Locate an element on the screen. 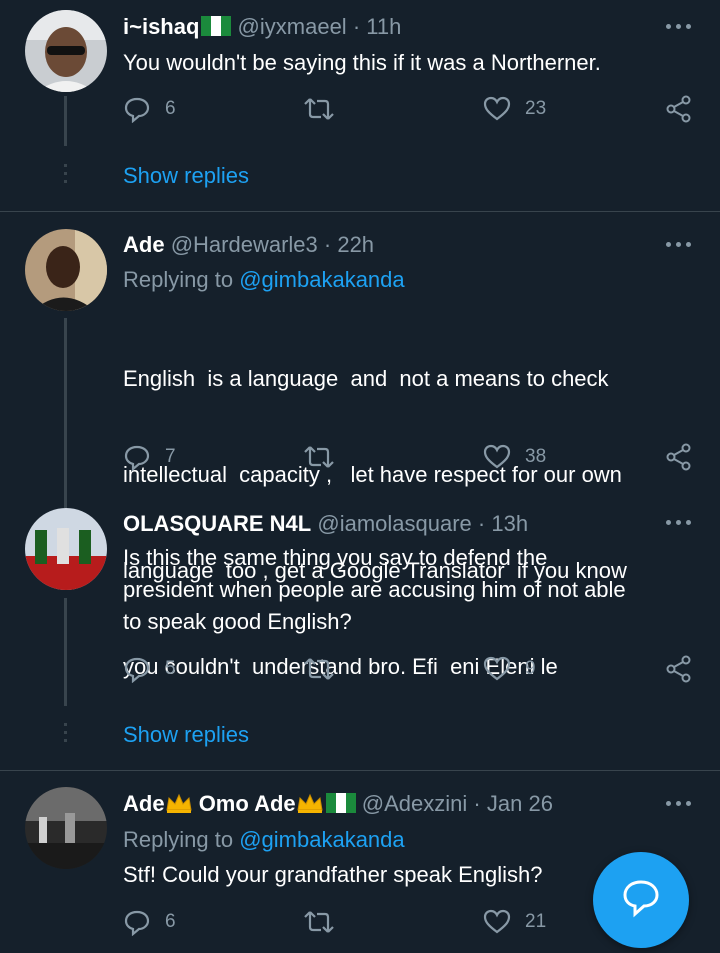  like-count: 21 is located at coordinates (536, 921).